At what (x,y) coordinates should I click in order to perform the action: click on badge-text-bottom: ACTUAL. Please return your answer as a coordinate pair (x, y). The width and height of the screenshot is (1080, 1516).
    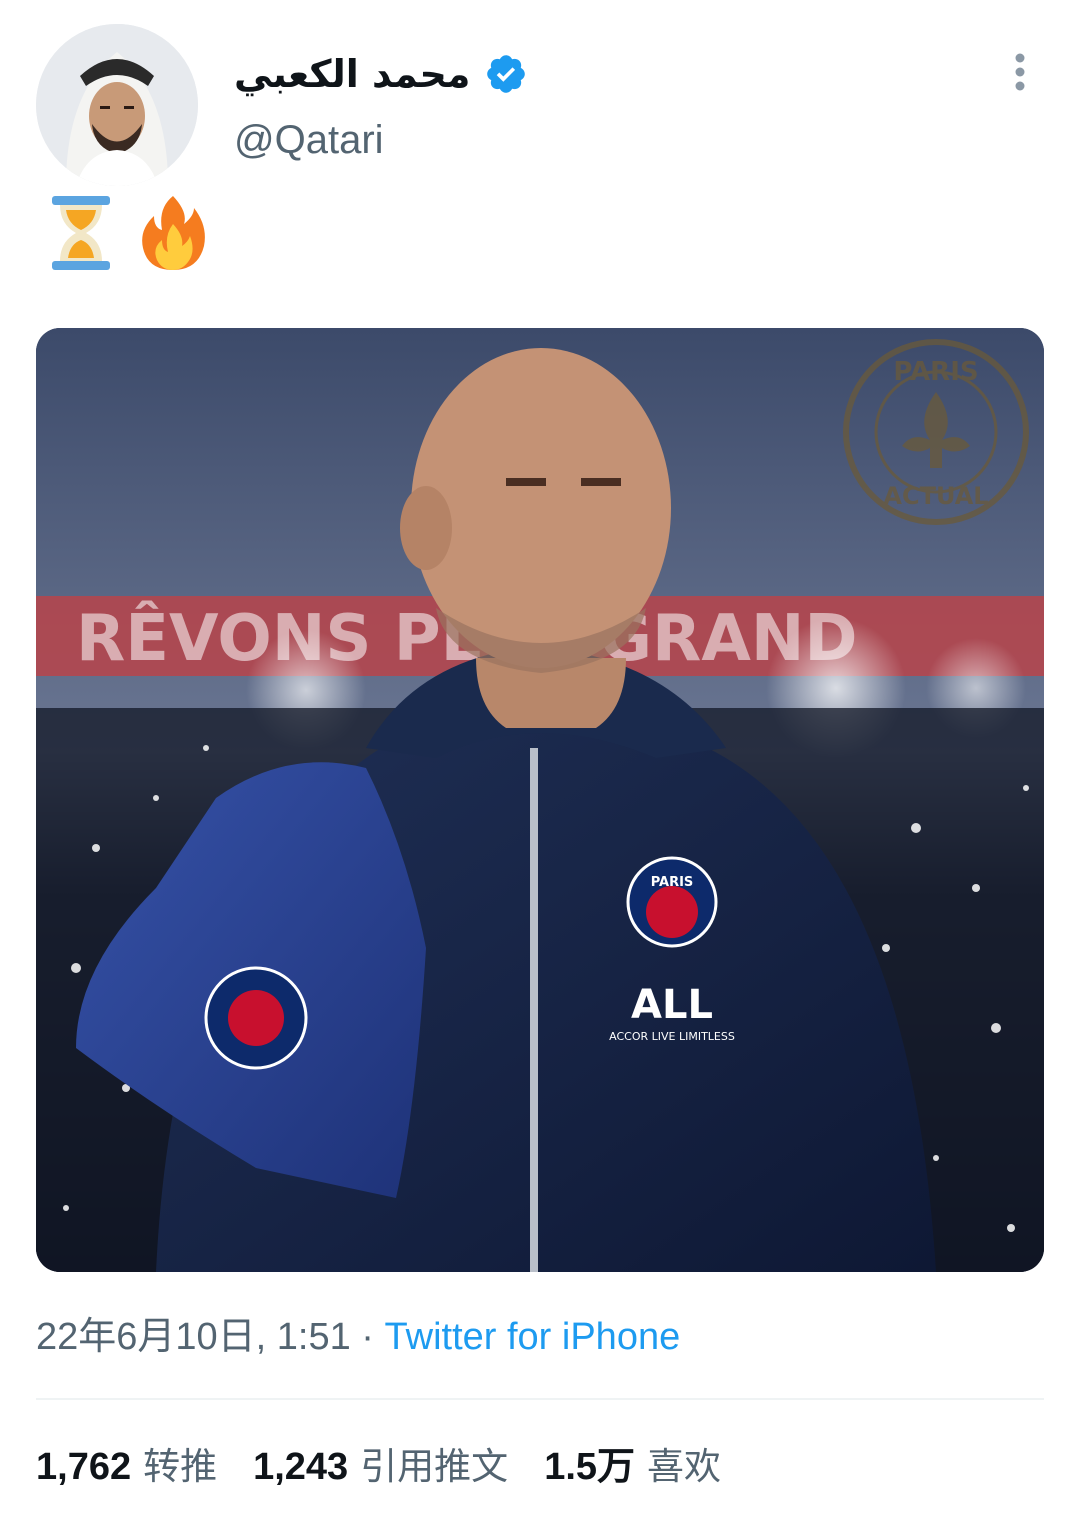
    Looking at the image, I should click on (935, 496).